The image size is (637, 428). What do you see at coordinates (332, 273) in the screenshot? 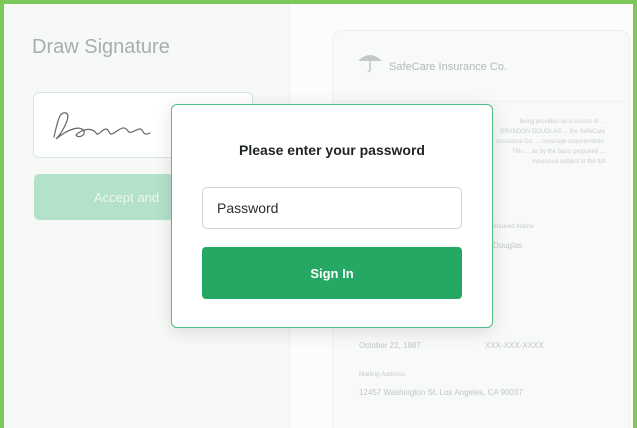
I see `sign-in-button: Sign In` at bounding box center [332, 273].